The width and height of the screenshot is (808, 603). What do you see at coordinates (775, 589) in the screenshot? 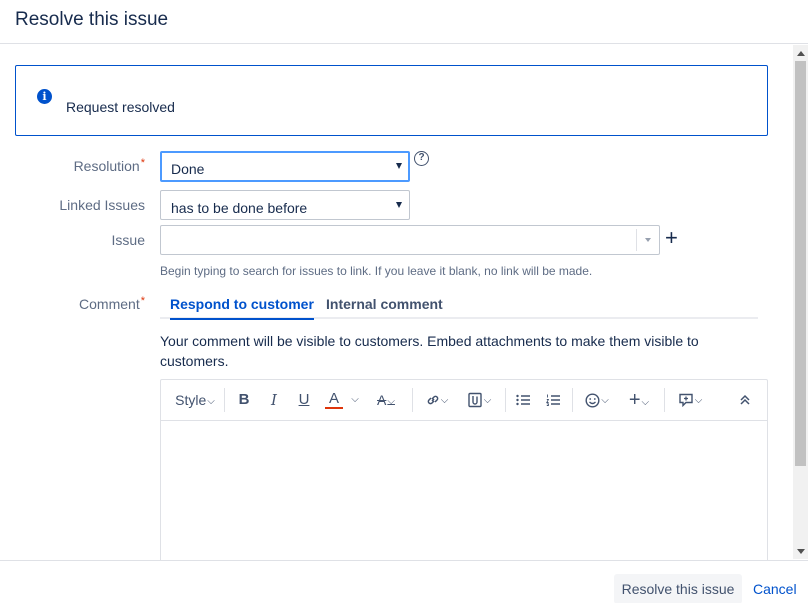
I see `cancel-link: Cancel` at bounding box center [775, 589].